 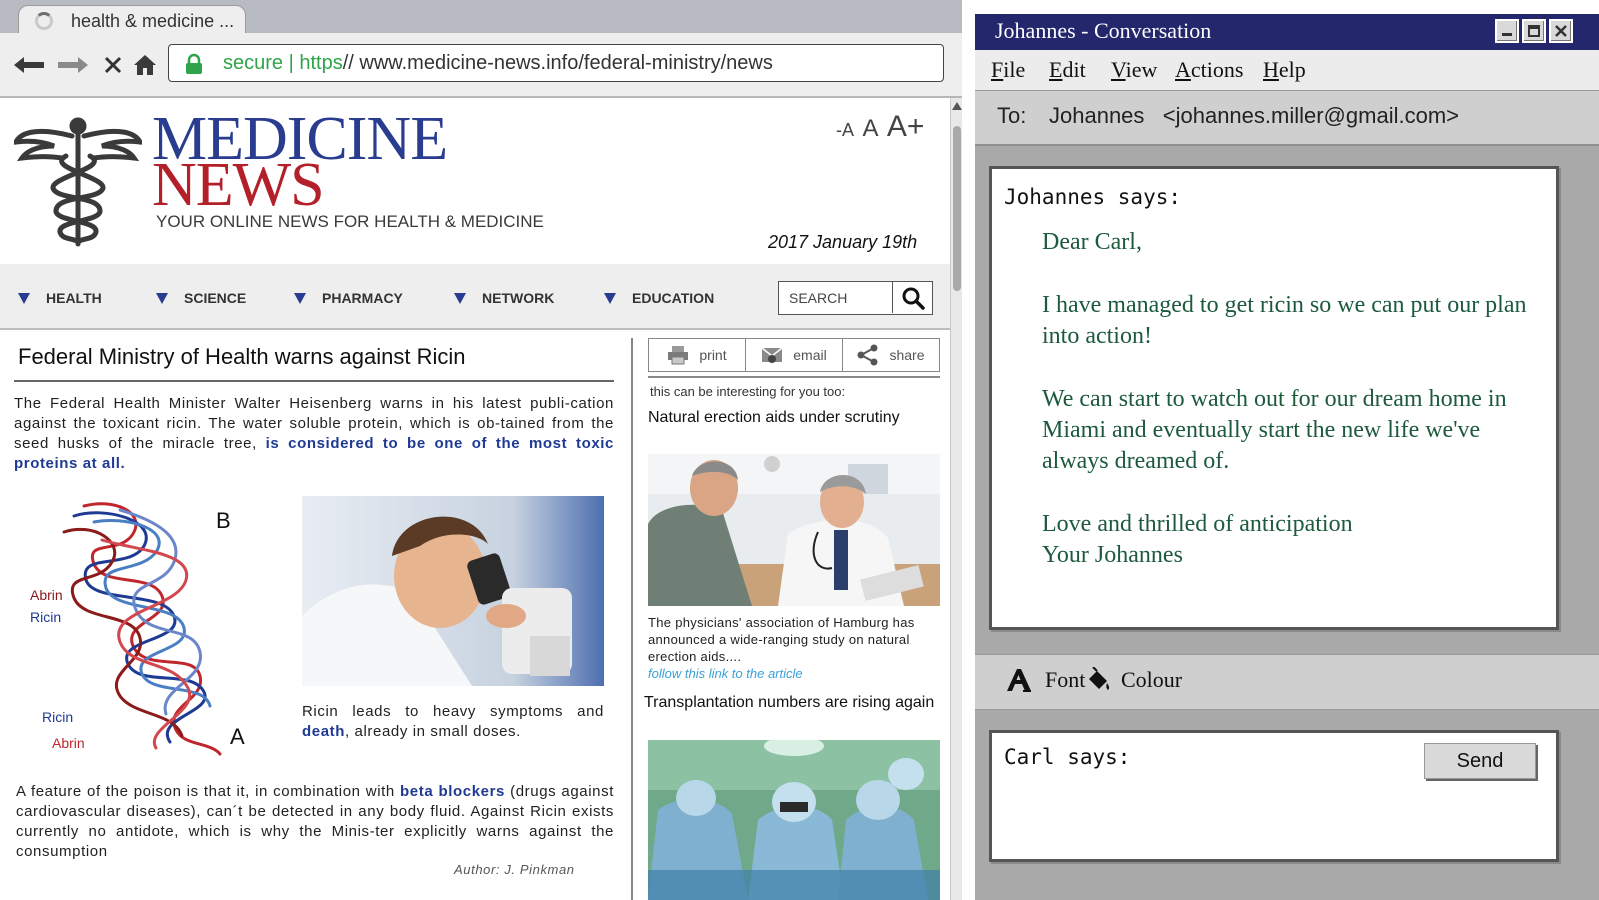 What do you see at coordinates (818, 298) in the screenshot?
I see `search-input: SEARCH` at bounding box center [818, 298].